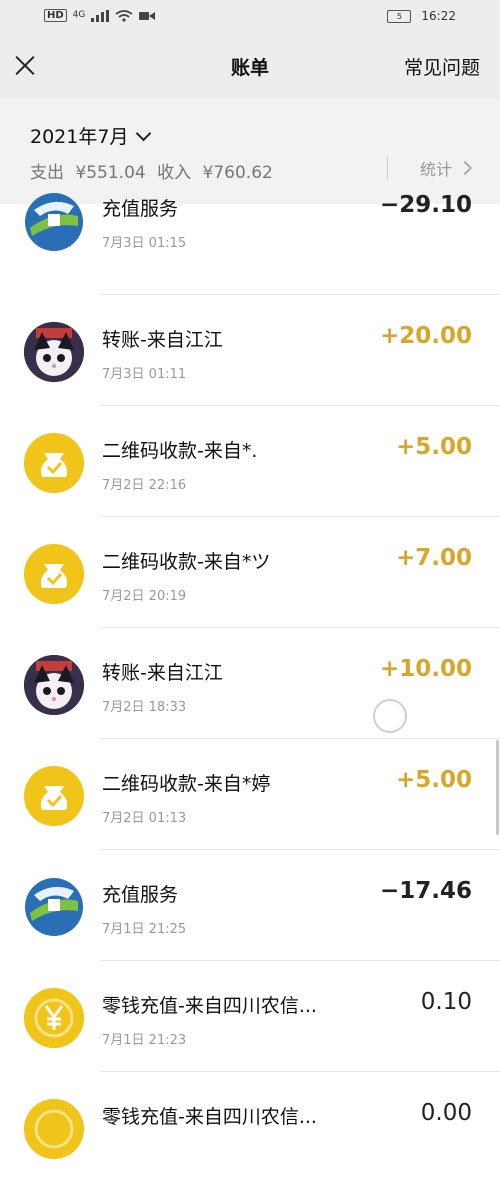 The height and width of the screenshot is (1183, 500). I want to click on status-right: 5 16:22, so click(421, 16).